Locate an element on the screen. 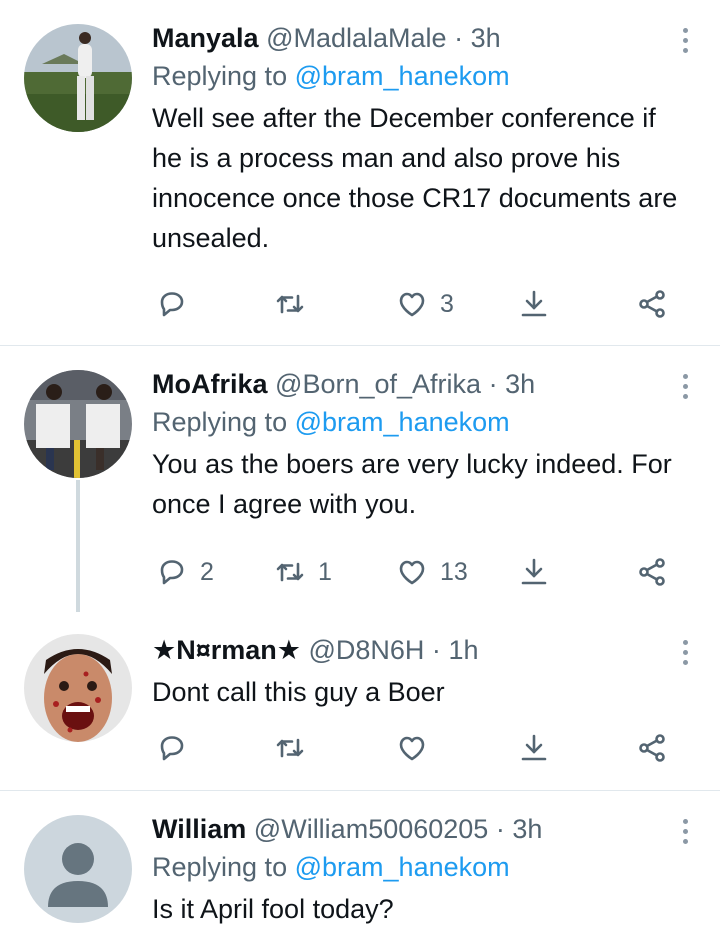  action-bar: 3 is located at coordinates (422, 304).